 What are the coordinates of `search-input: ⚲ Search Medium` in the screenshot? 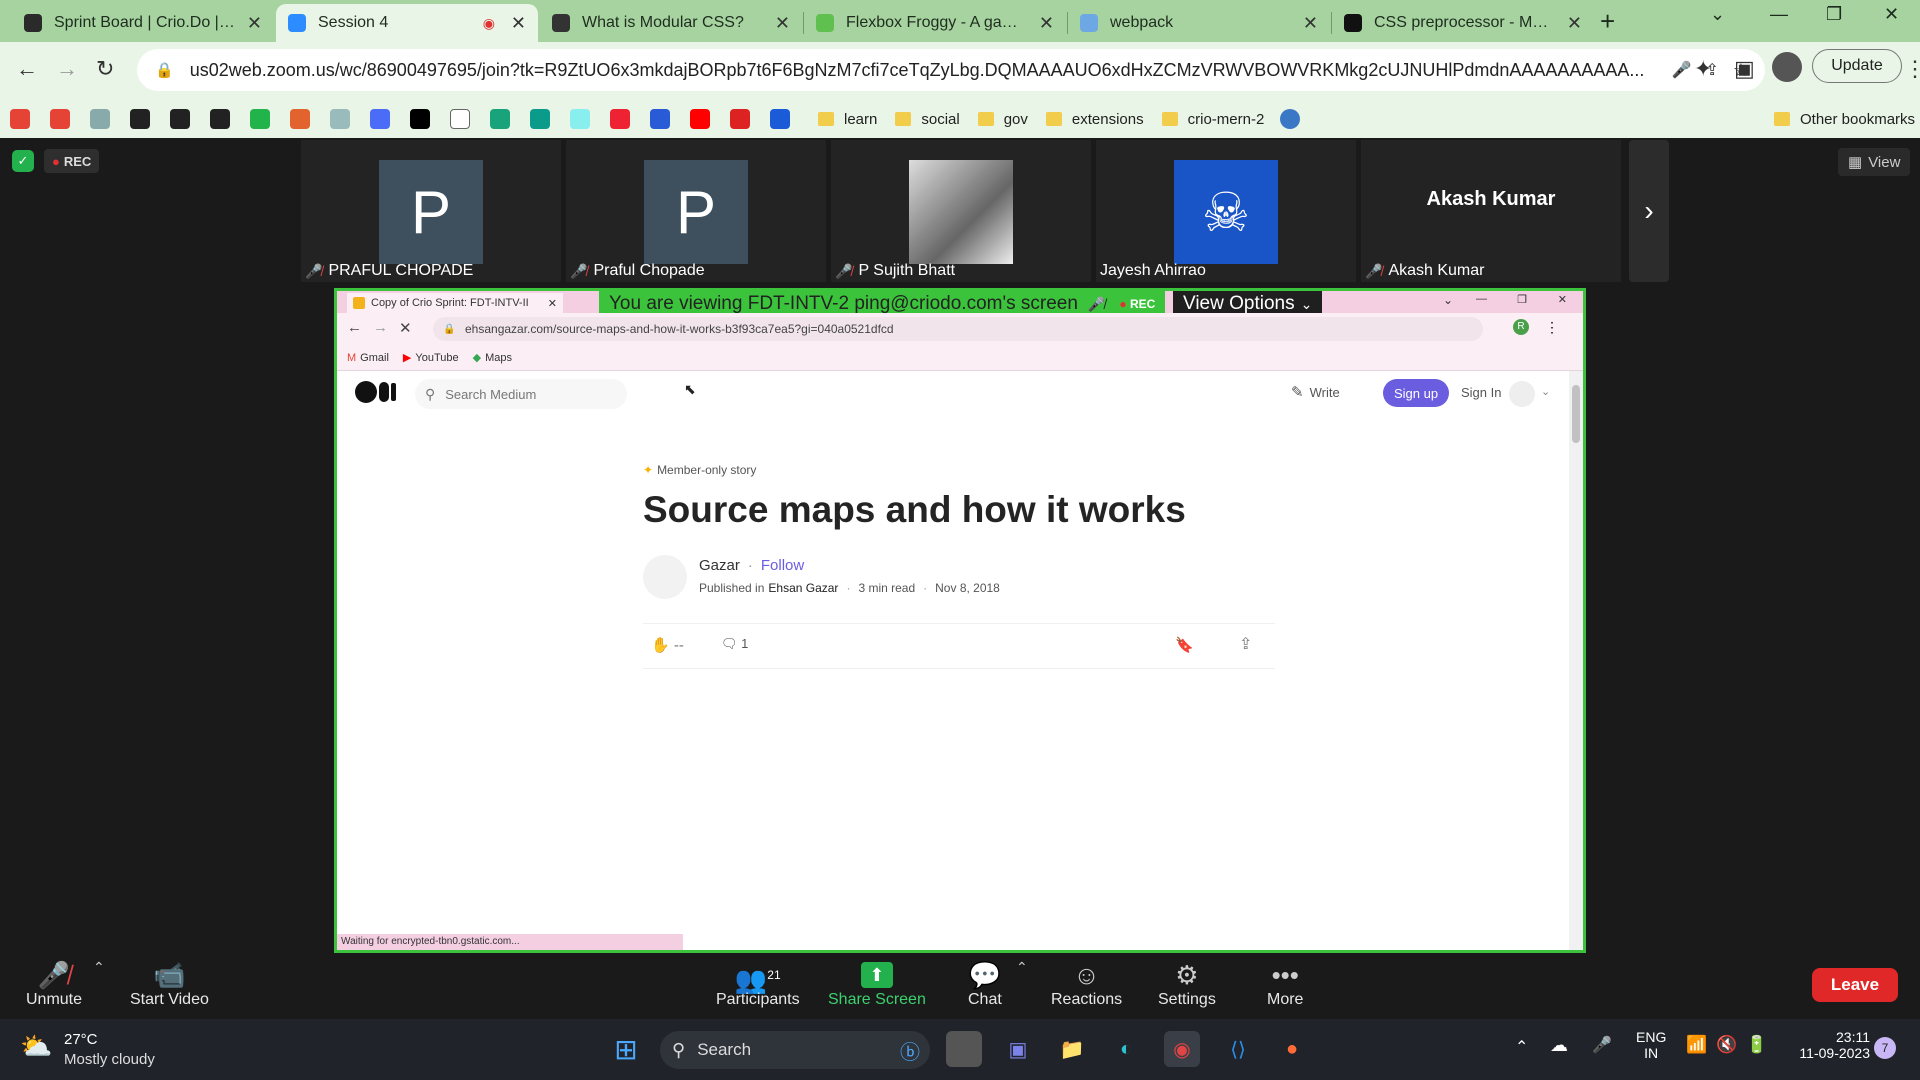 It's located at (521, 394).